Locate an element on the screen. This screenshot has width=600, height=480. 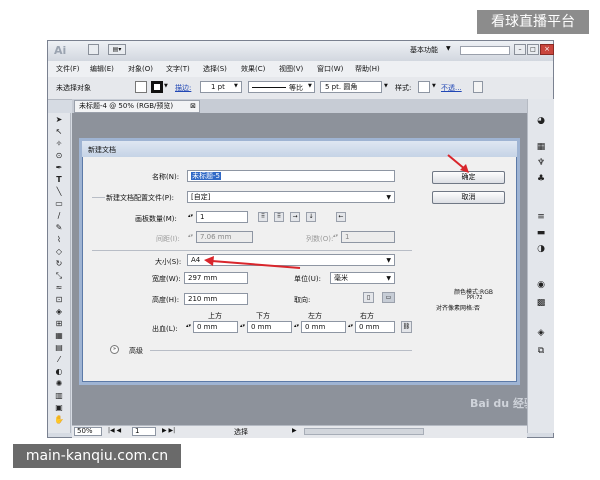
arrow-to-size is located at coordinates (256, 264).